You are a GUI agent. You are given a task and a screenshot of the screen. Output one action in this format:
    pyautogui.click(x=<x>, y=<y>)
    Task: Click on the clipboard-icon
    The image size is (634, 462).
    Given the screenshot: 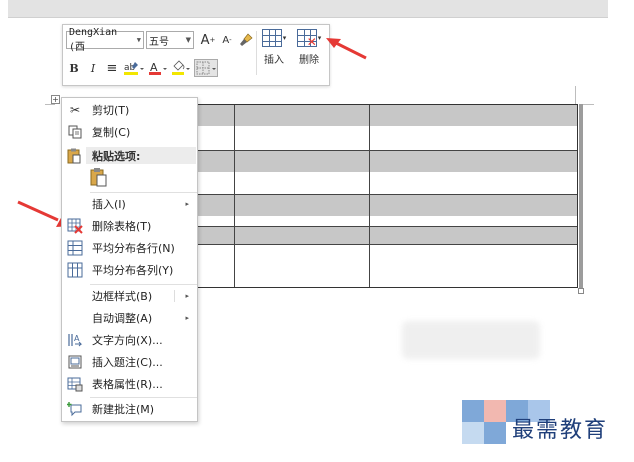 What is the action you would take?
    pyautogui.click(x=98, y=177)
    